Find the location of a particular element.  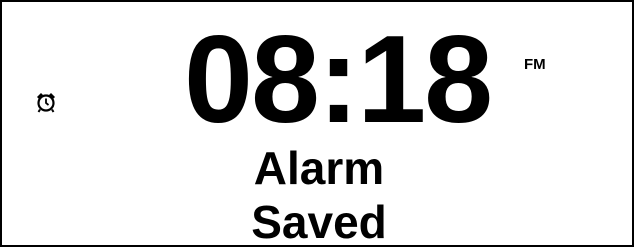

band-indicator: FM is located at coordinates (535, 64).